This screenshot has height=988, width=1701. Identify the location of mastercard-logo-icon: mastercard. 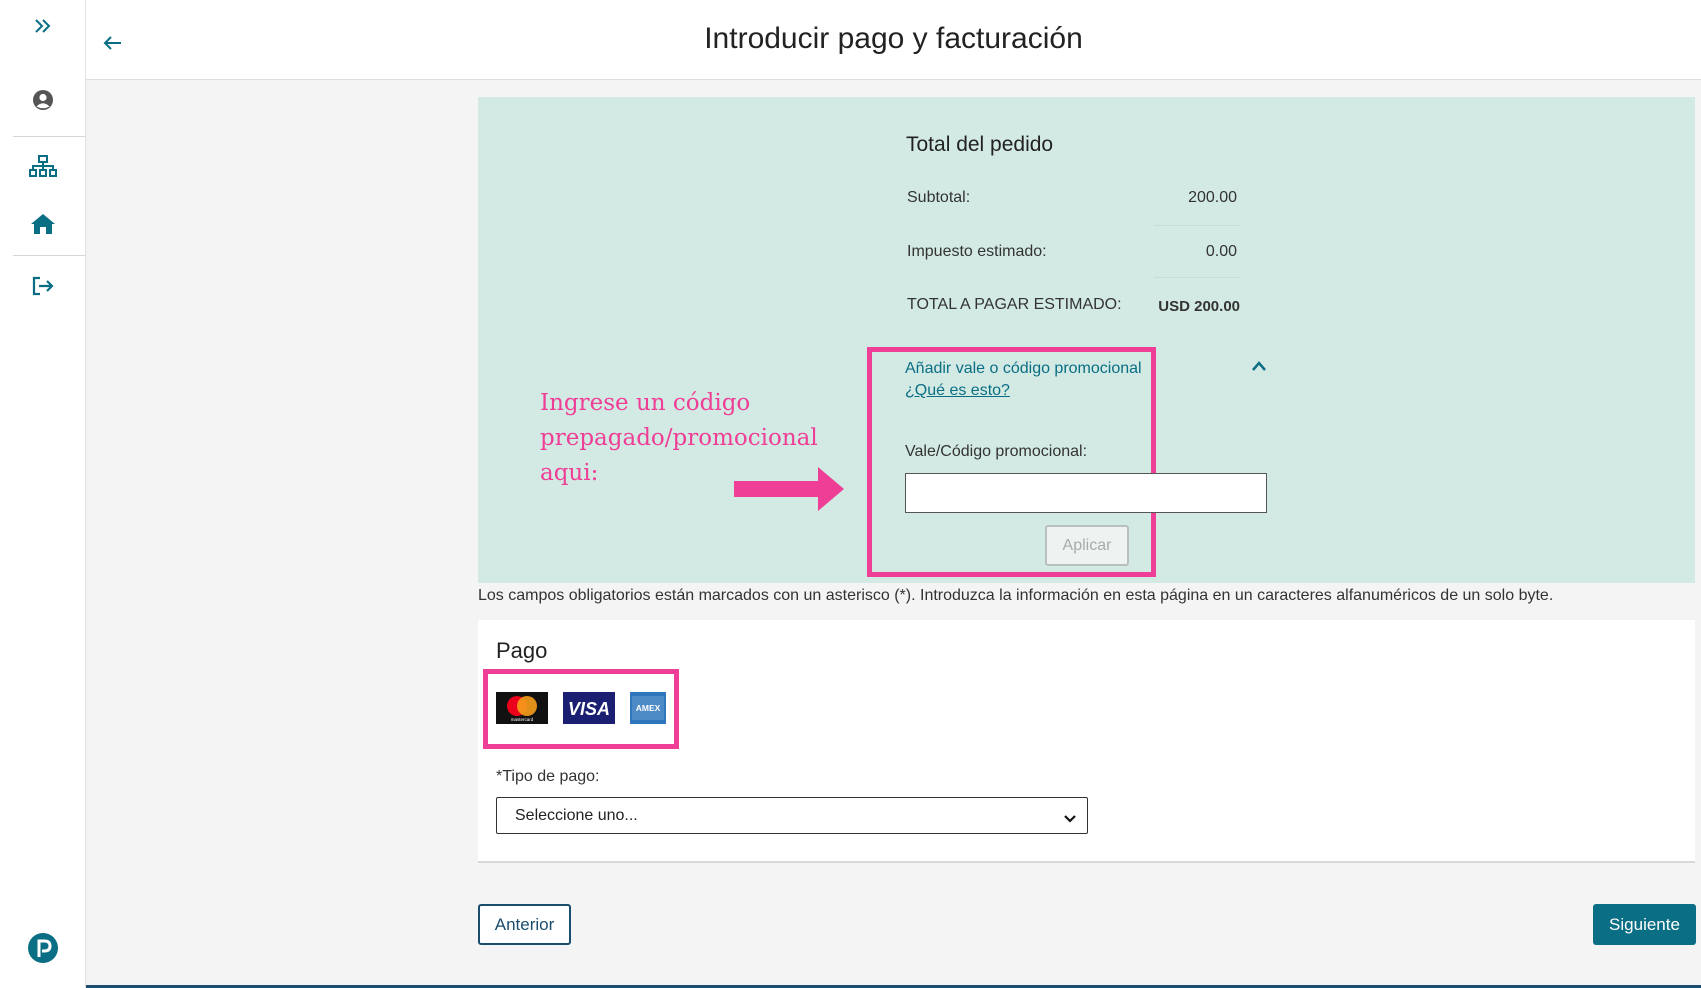
(522, 708).